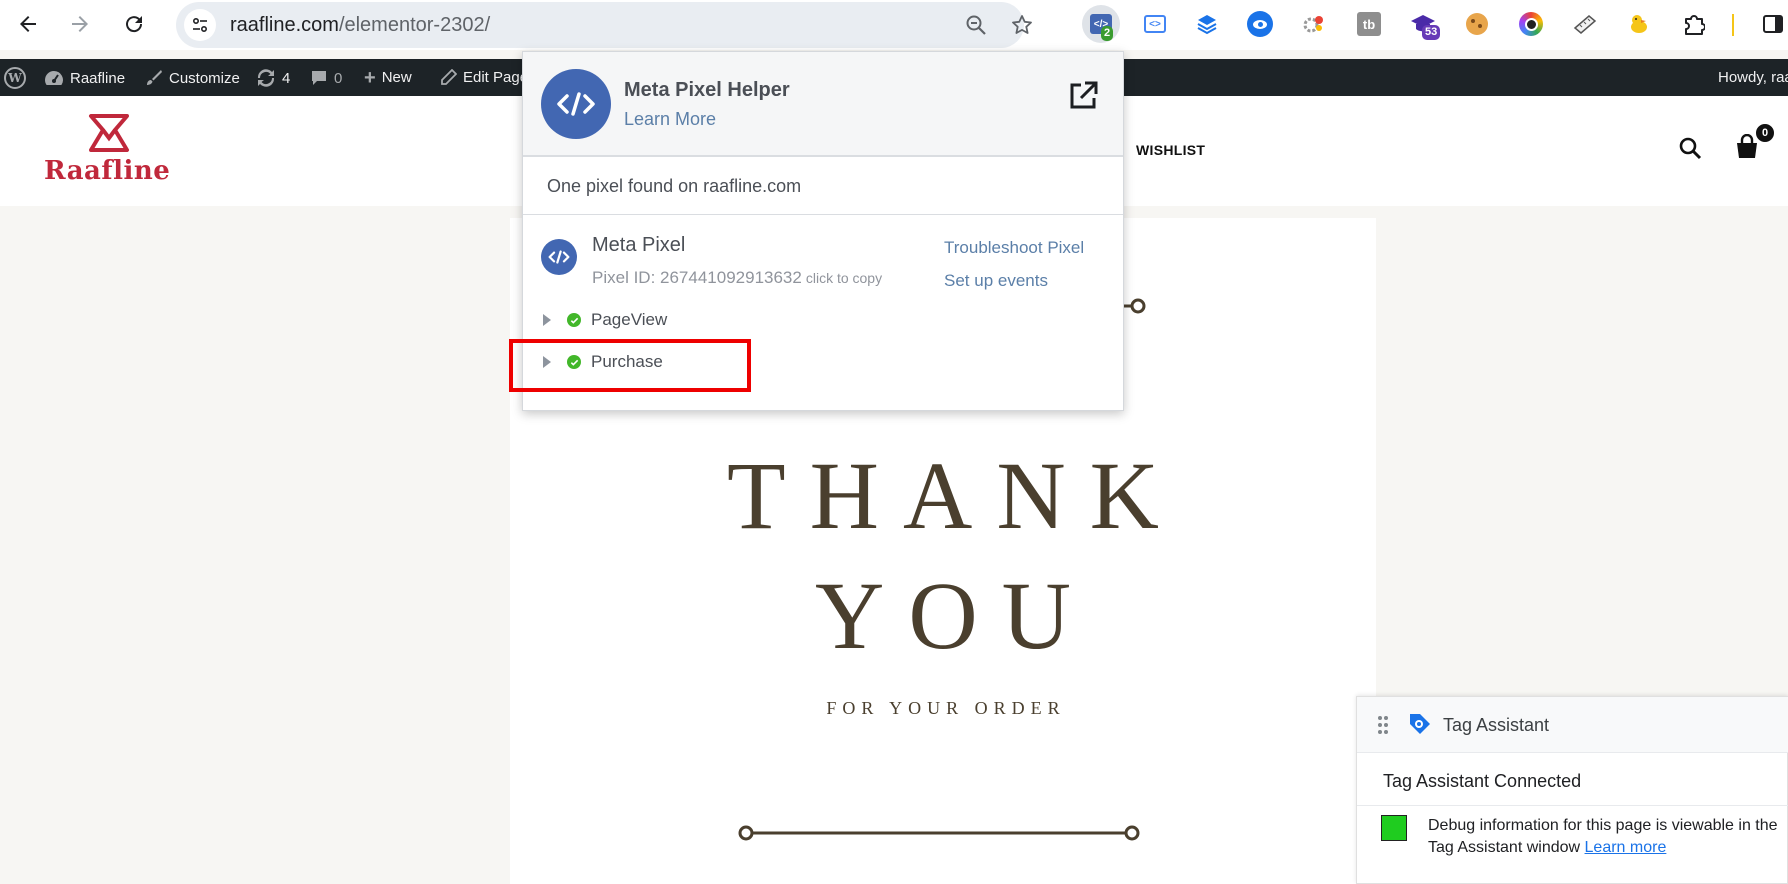  I want to click on tag-assistant-status: Tag Assistant Connected, so click(1482, 781).